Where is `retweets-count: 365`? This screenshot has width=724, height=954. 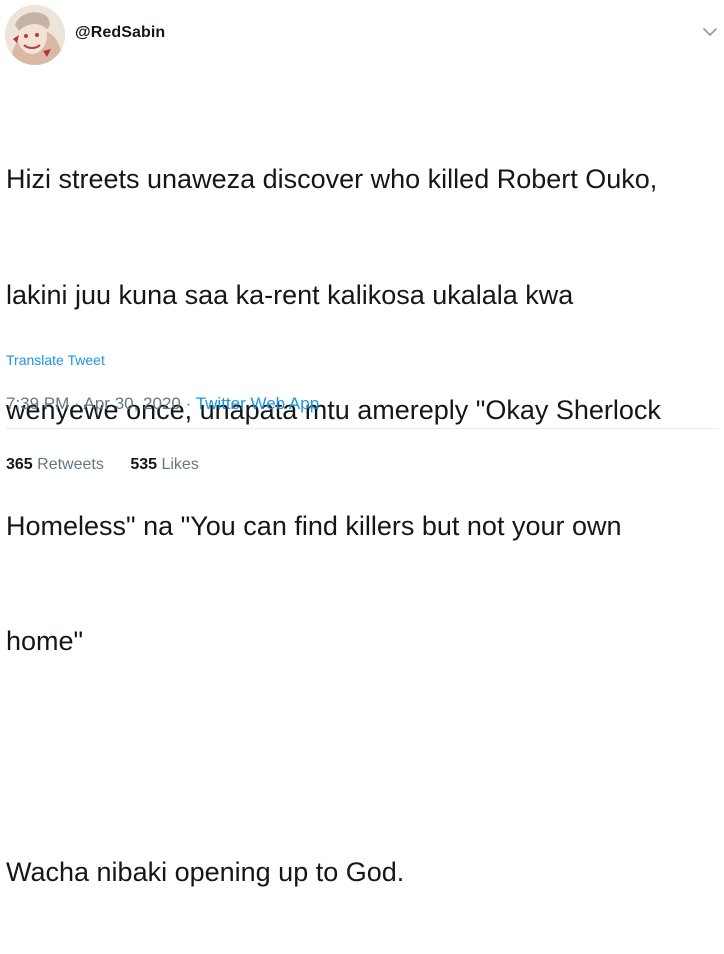 retweets-count: 365 is located at coordinates (19, 464).